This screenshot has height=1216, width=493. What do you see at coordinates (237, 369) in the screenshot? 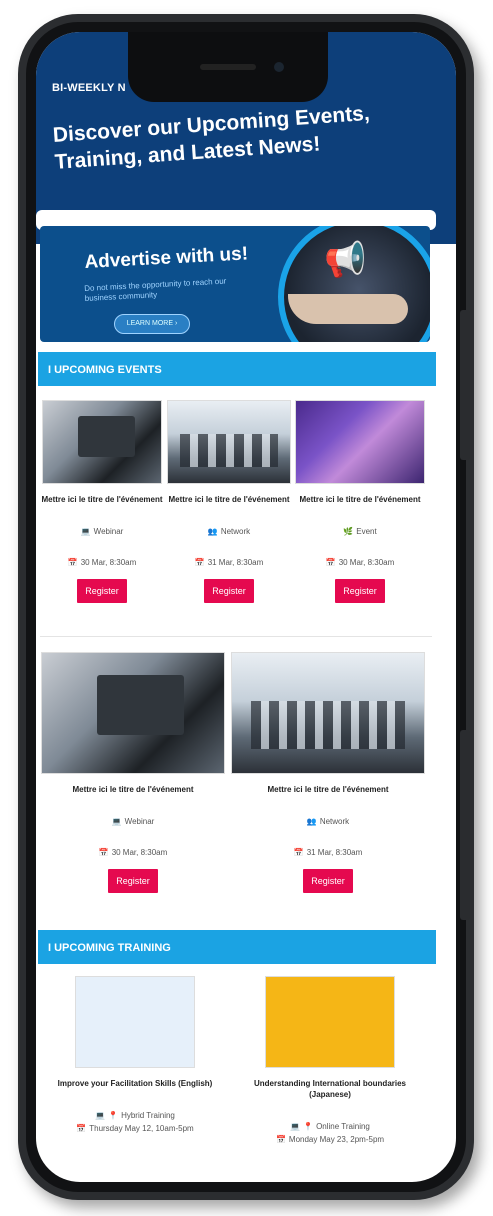
I see `upcoming-events-header: I UPCOMING EVENTS` at bounding box center [237, 369].